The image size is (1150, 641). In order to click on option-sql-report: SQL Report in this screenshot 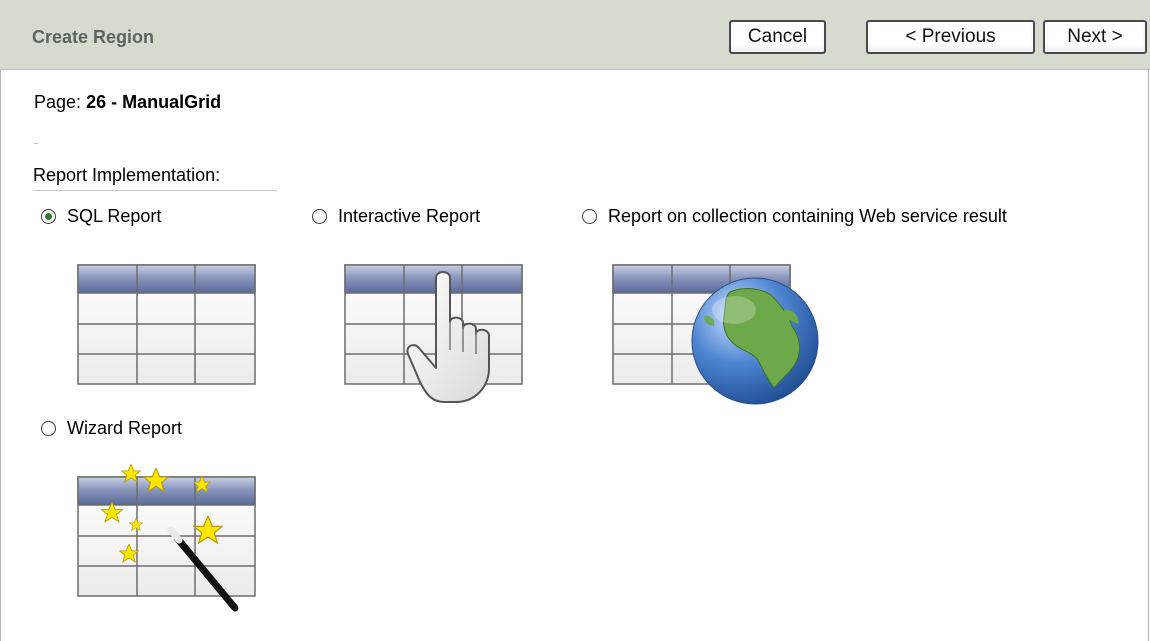, I will do `click(101, 216)`.